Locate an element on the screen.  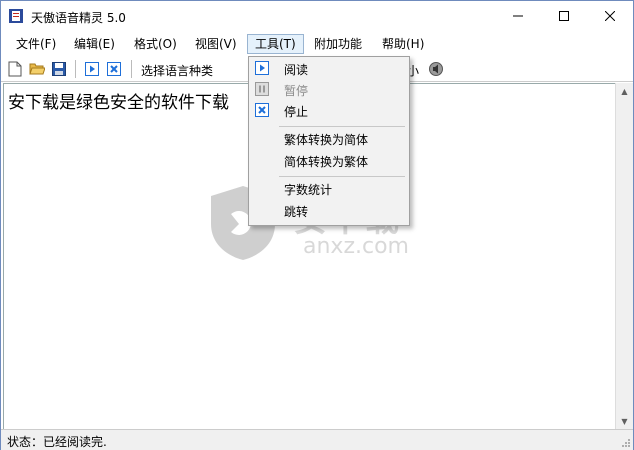
menu-item-stop: 停止 is located at coordinates (329, 111).